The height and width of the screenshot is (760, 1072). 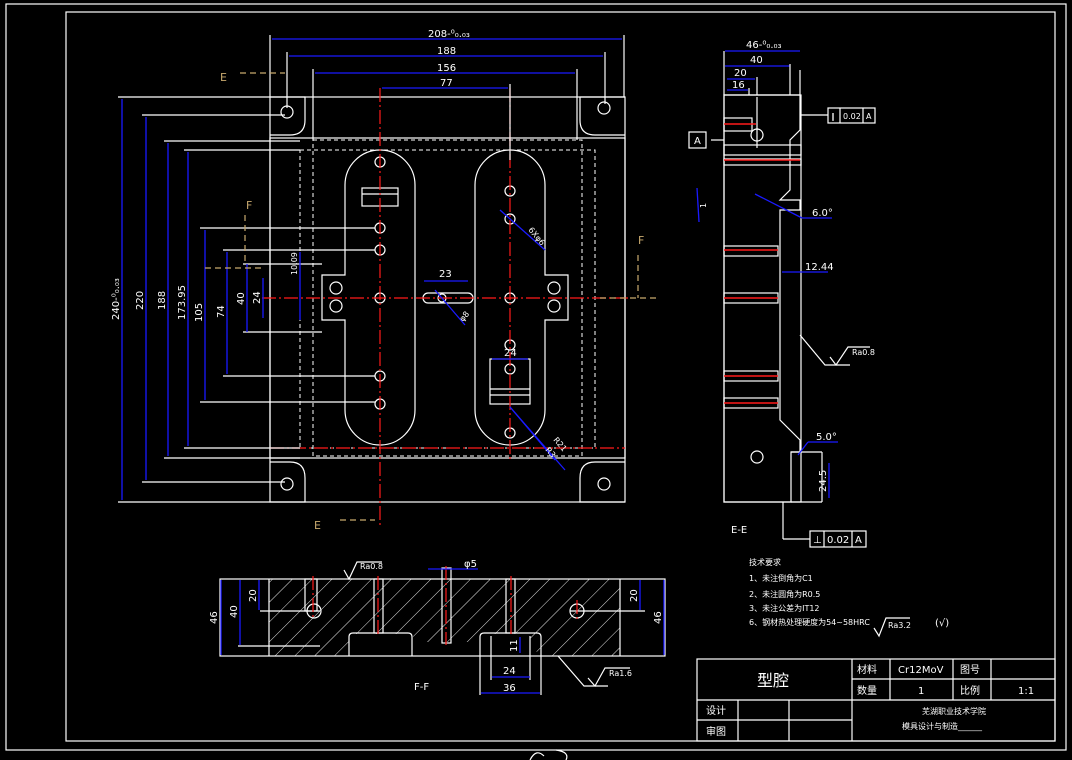 I want to click on roughness-symbol-top: Ra0.8, so click(x=363, y=571).